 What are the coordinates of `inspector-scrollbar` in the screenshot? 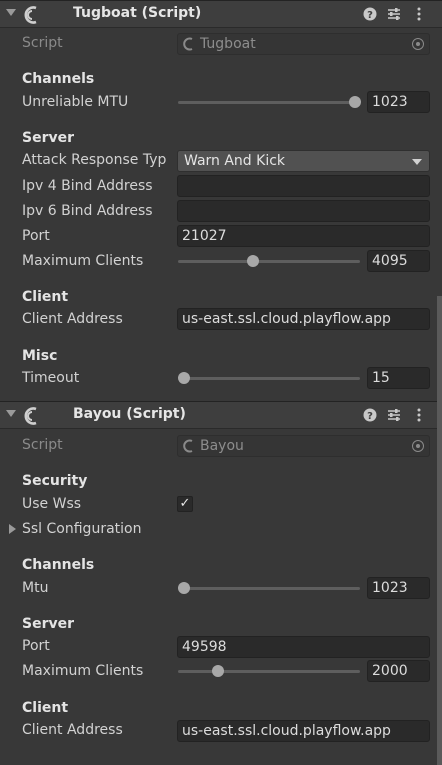 It's located at (439, 530).